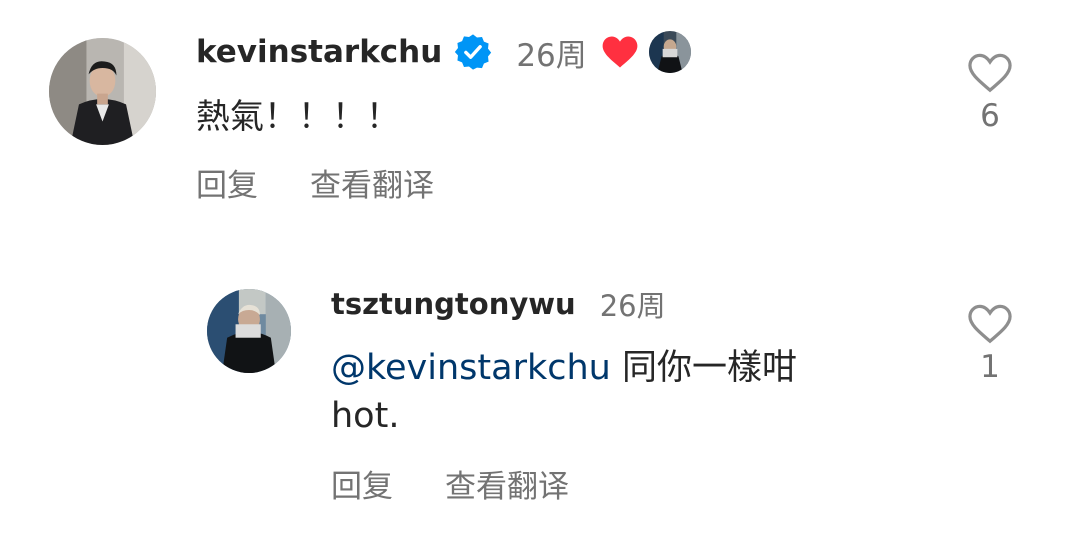 This screenshot has width=1080, height=542. What do you see at coordinates (703, 368) in the screenshot?
I see `reply-text-line1: 同你一樣咁` at bounding box center [703, 368].